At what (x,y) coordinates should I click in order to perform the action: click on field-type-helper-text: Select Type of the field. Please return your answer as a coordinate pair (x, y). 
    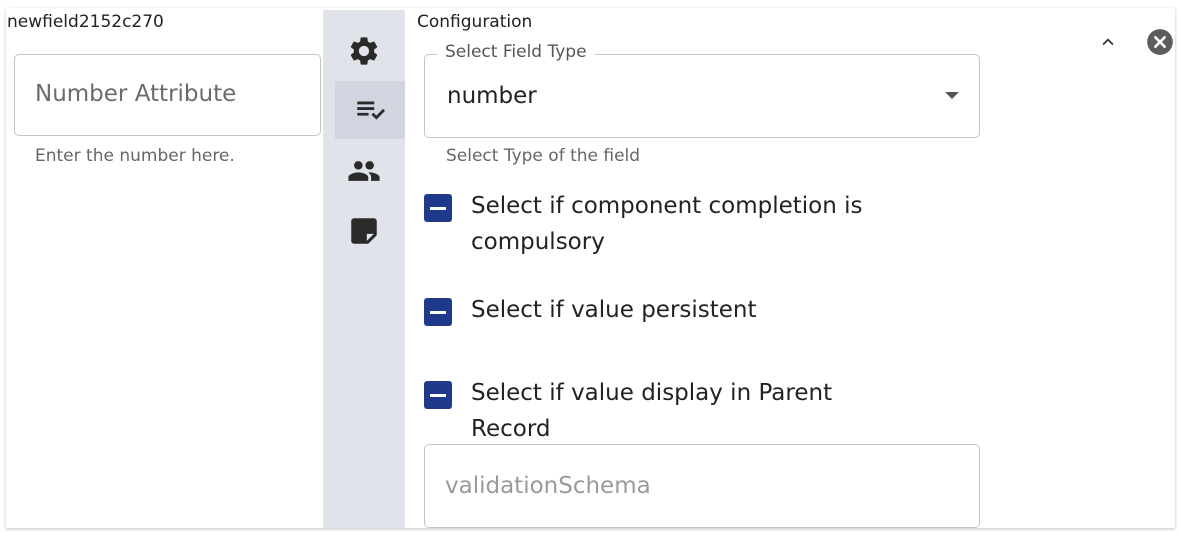
    Looking at the image, I should click on (543, 156).